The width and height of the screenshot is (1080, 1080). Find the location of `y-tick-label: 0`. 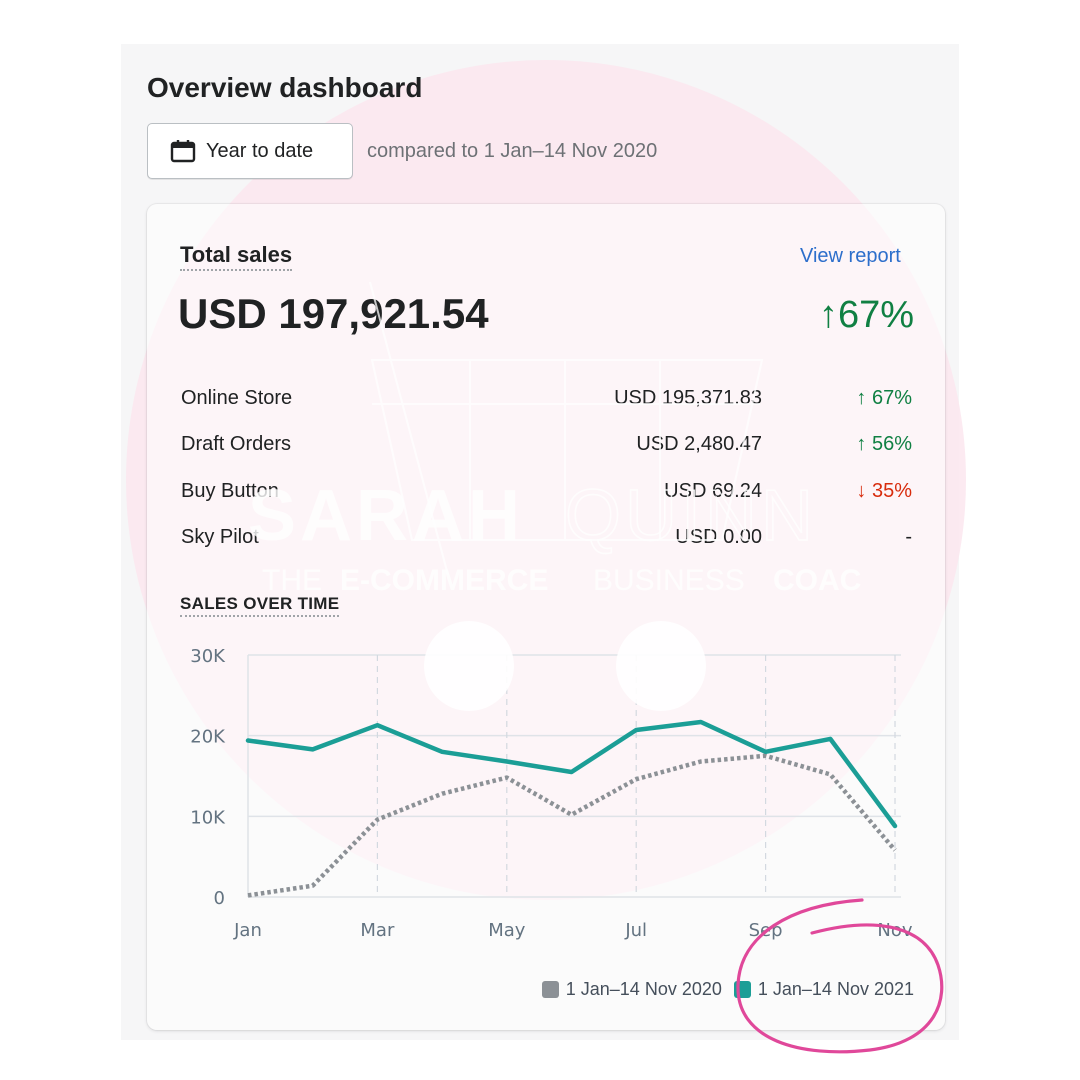

y-tick-label: 0 is located at coordinates (219, 898).